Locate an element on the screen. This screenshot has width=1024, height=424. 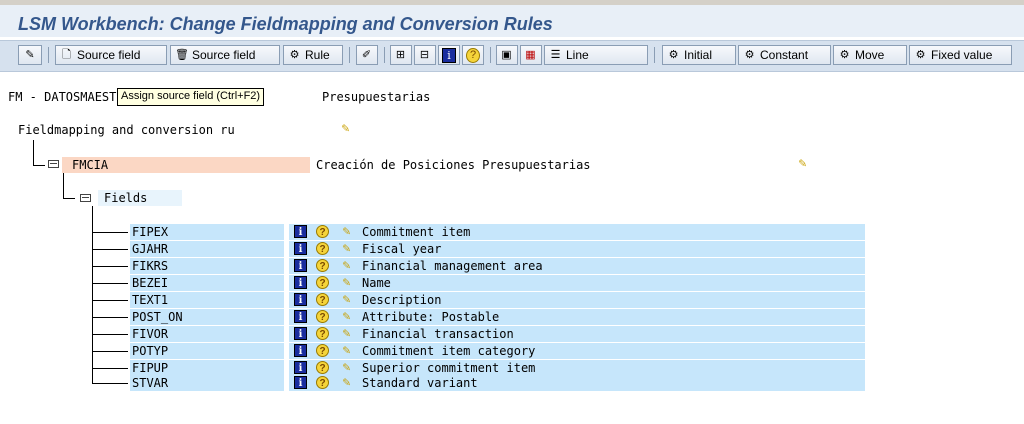
edit-icon: ✐ is located at coordinates (366, 54).